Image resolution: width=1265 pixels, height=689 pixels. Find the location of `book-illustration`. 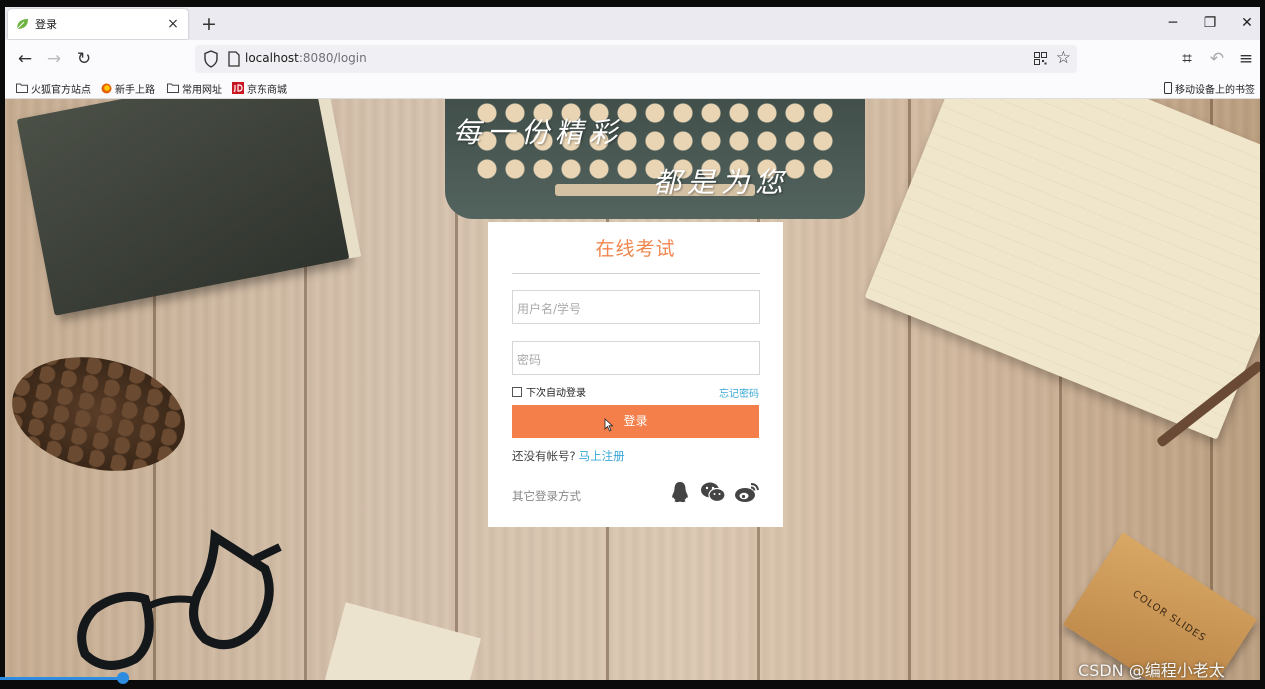

book-illustration is located at coordinates (183, 207).